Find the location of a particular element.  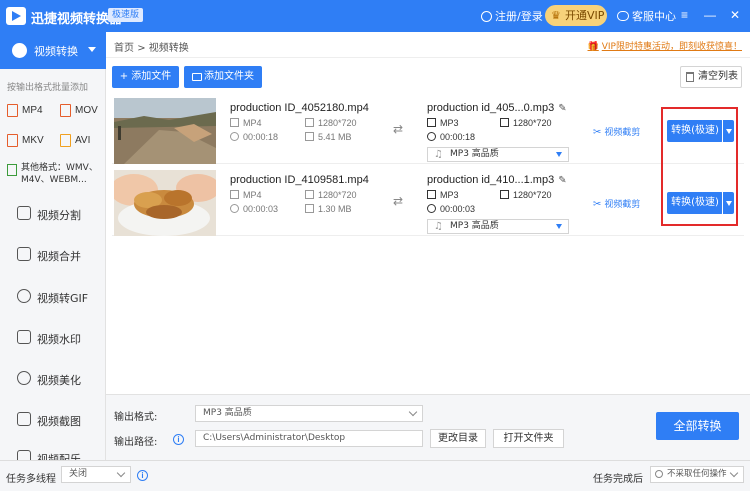

mp4-file-icon is located at coordinates (12, 110).